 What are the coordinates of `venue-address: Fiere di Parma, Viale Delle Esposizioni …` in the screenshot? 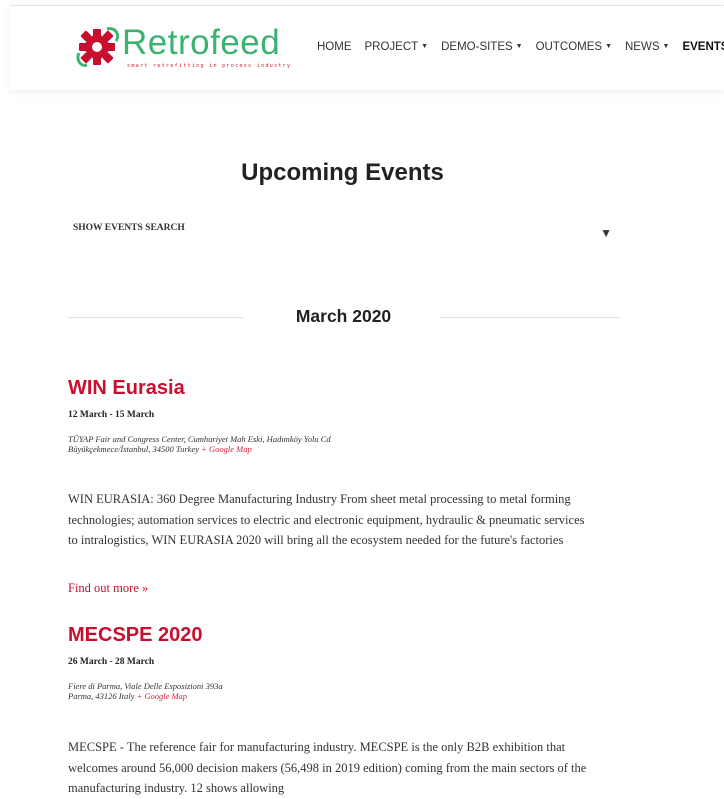 It's located at (145, 686).